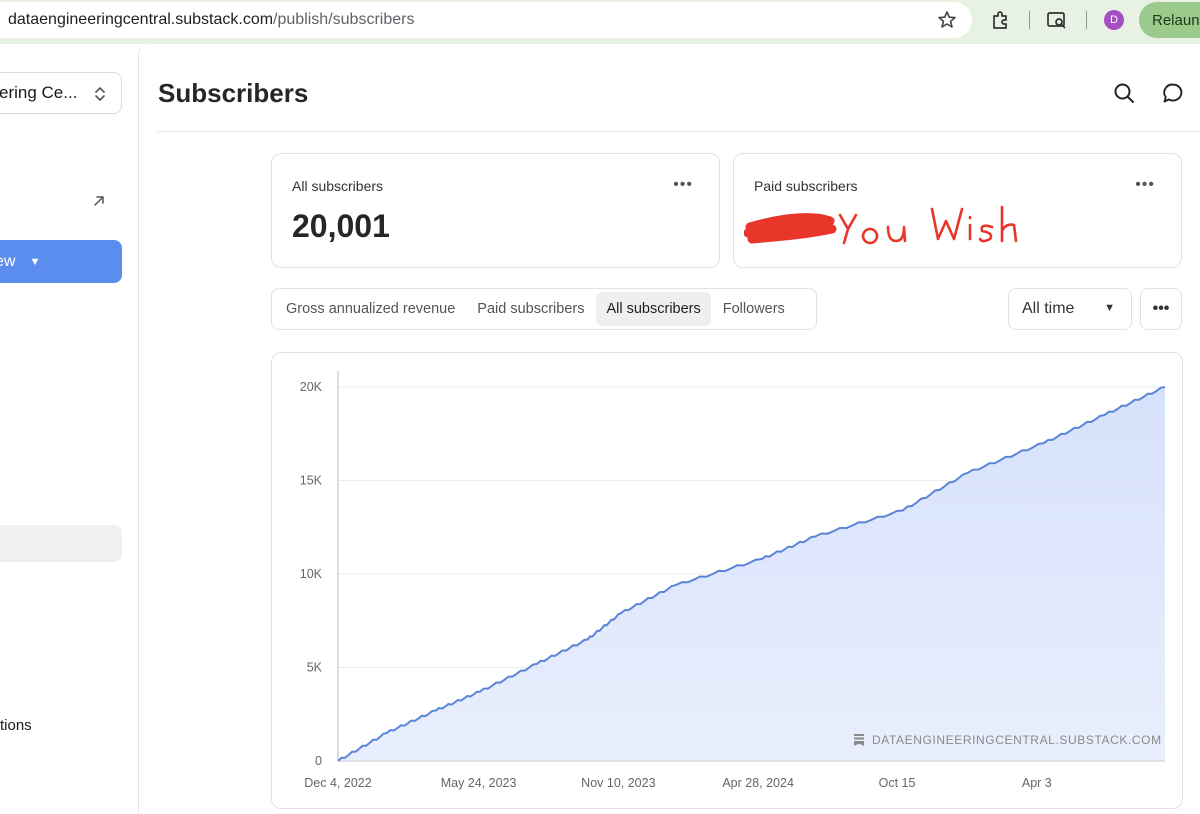 The image size is (1200, 814). I want to click on header-divider, so click(678, 131).